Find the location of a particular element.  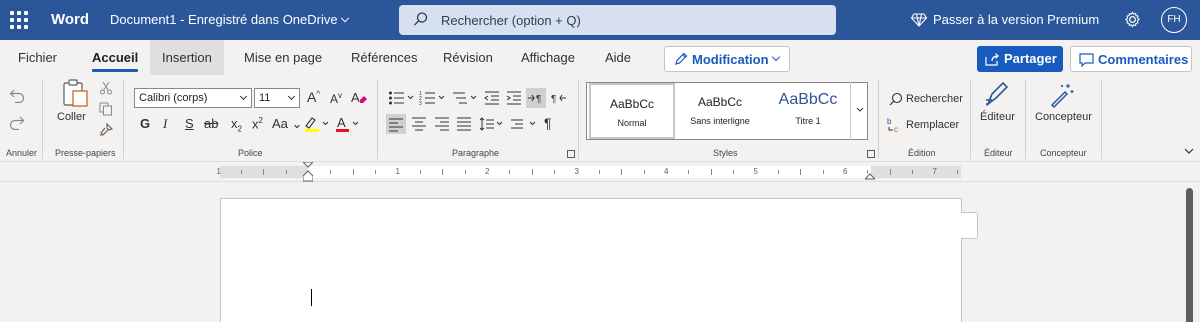

highlight-icon is located at coordinates (316, 124).